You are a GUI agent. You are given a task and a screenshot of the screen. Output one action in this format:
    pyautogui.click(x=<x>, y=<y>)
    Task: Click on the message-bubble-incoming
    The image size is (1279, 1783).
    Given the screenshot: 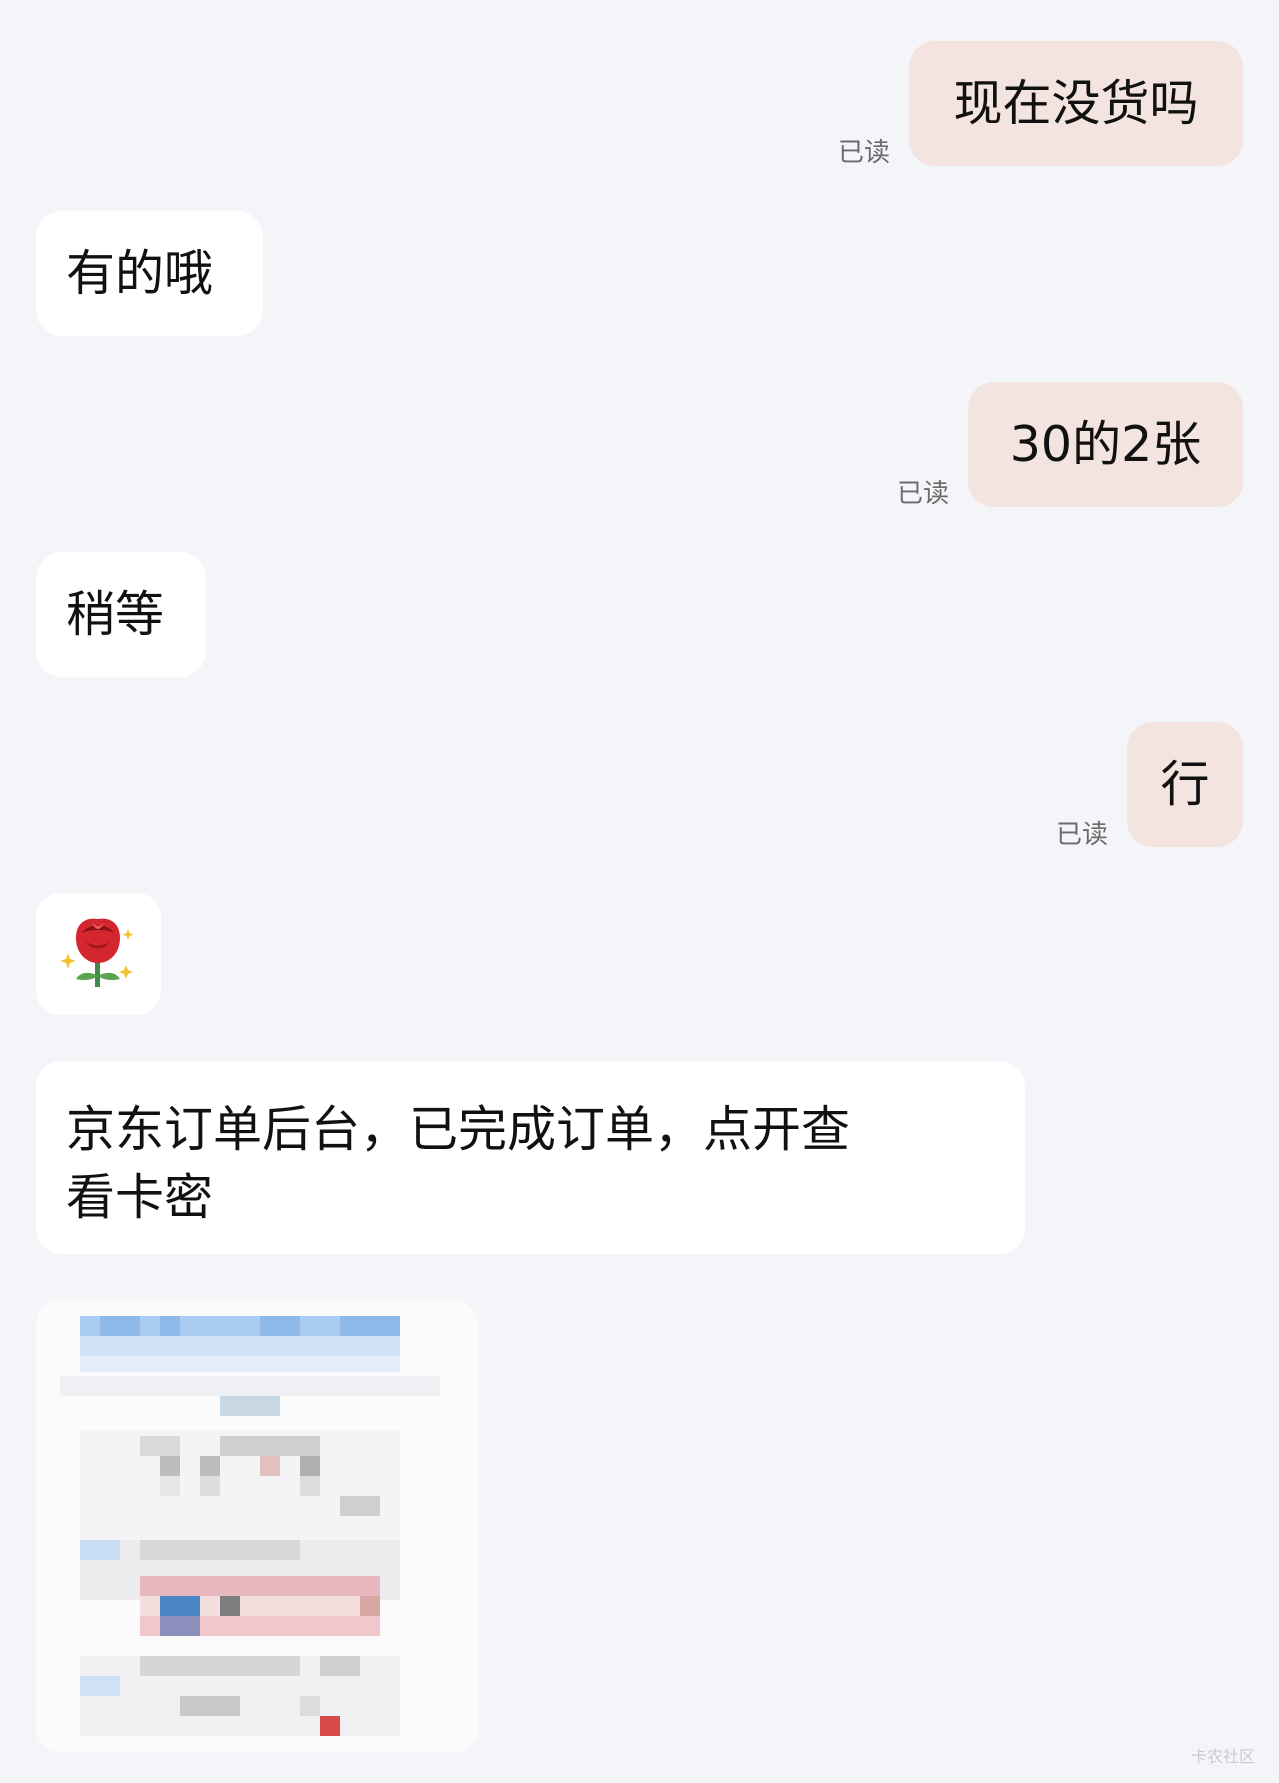 What is the action you would take?
    pyautogui.click(x=98, y=954)
    